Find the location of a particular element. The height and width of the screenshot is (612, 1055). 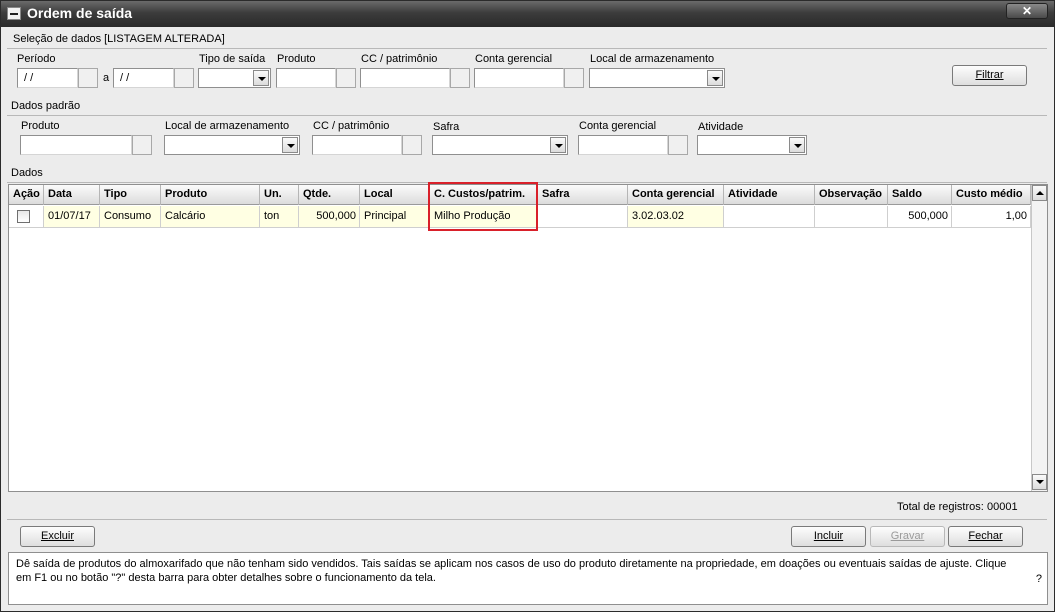

cell-data: 01/07/17 is located at coordinates (72, 217).